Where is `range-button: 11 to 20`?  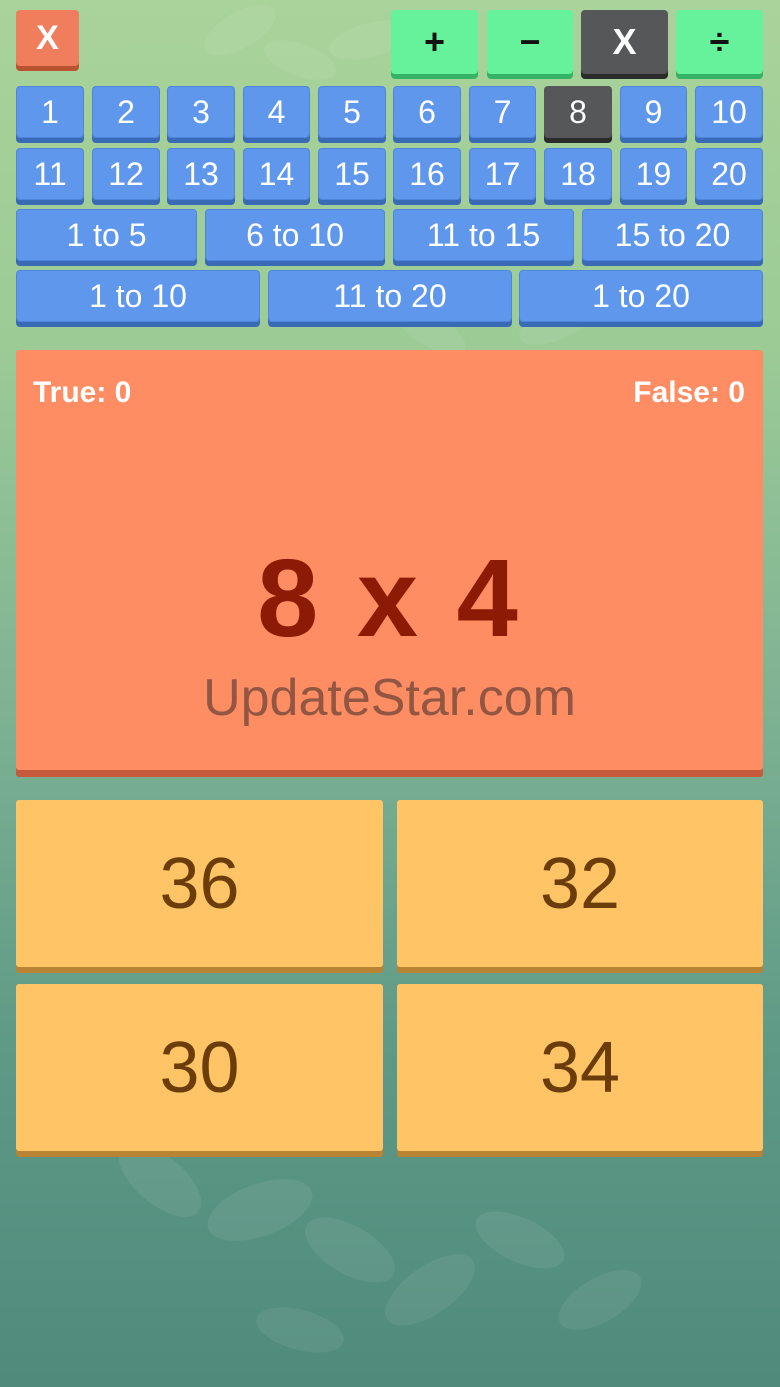 range-button: 11 to 20 is located at coordinates (390, 296).